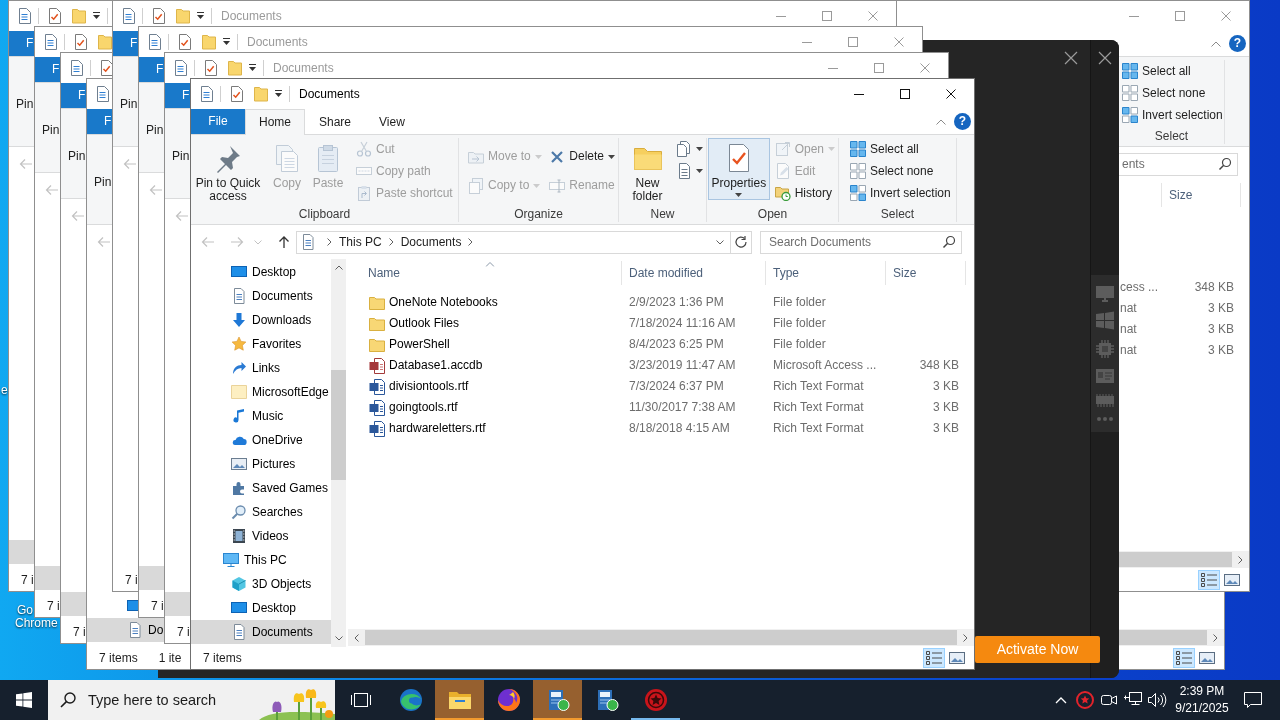 Image resolution: width=1280 pixels, height=720 pixels. What do you see at coordinates (261, 440) in the screenshot?
I see `nav-item: OneDrive` at bounding box center [261, 440].